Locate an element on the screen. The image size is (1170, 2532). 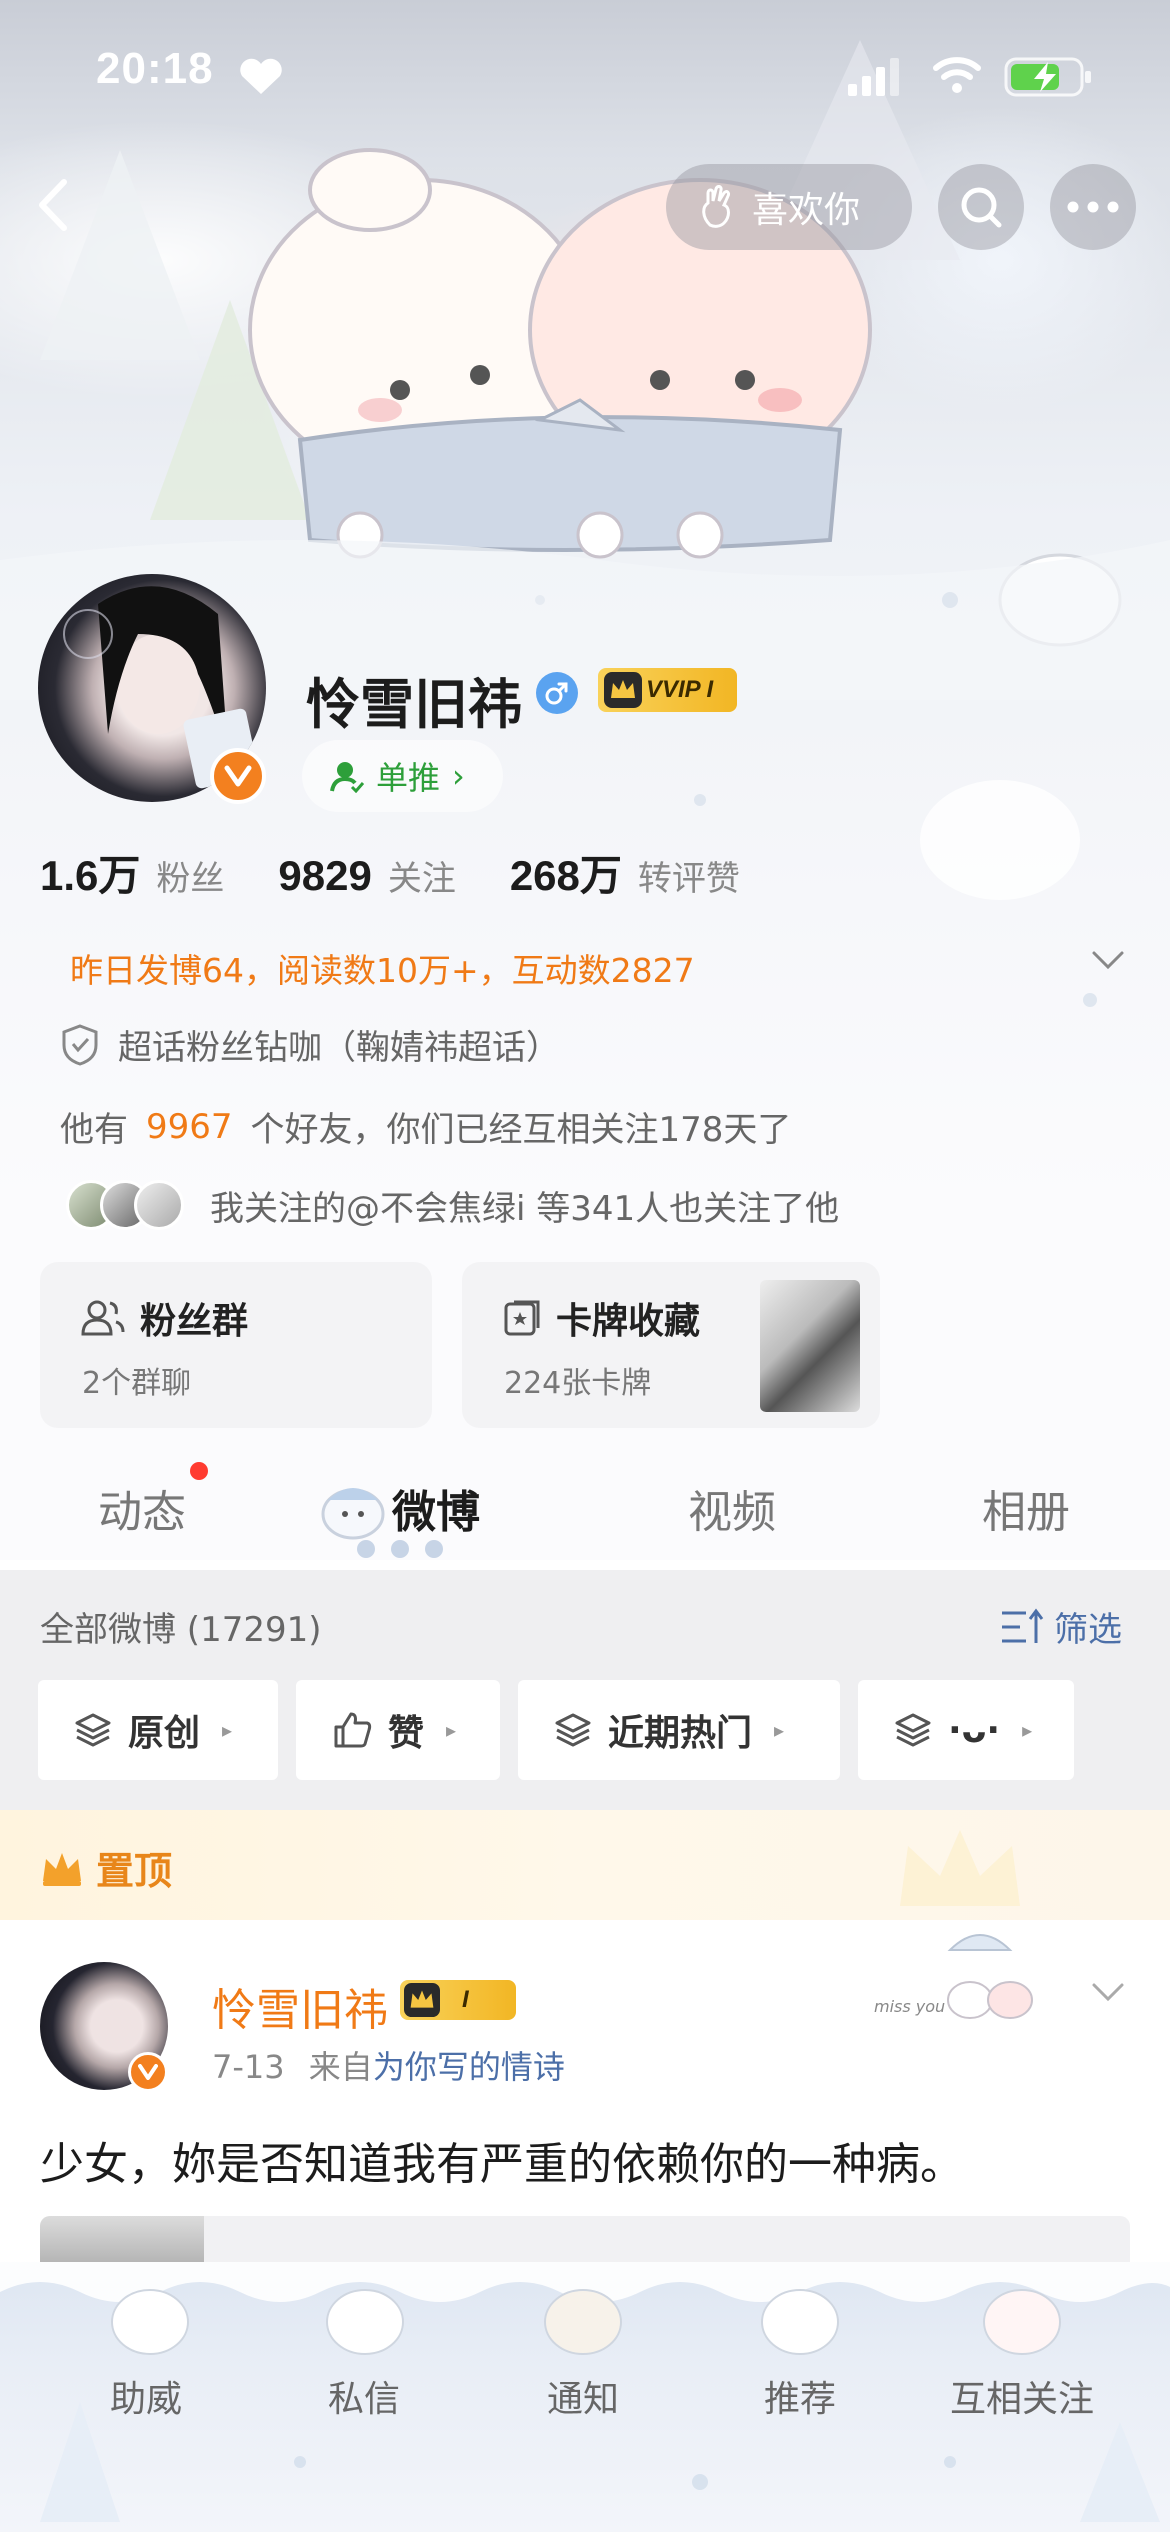
filter-button: 筛选 is located at coordinates (1061, 1626).